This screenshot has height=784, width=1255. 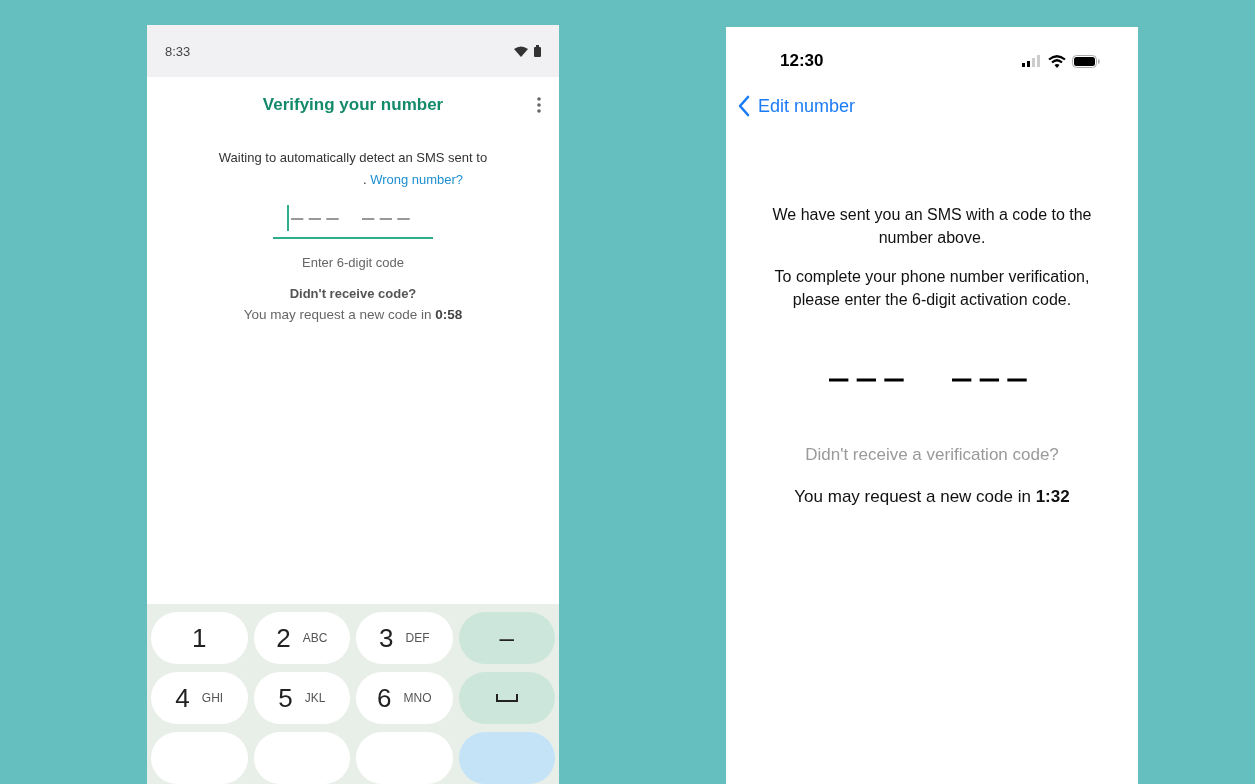 I want to click on status-time: 12:30, so click(x=802, y=61).